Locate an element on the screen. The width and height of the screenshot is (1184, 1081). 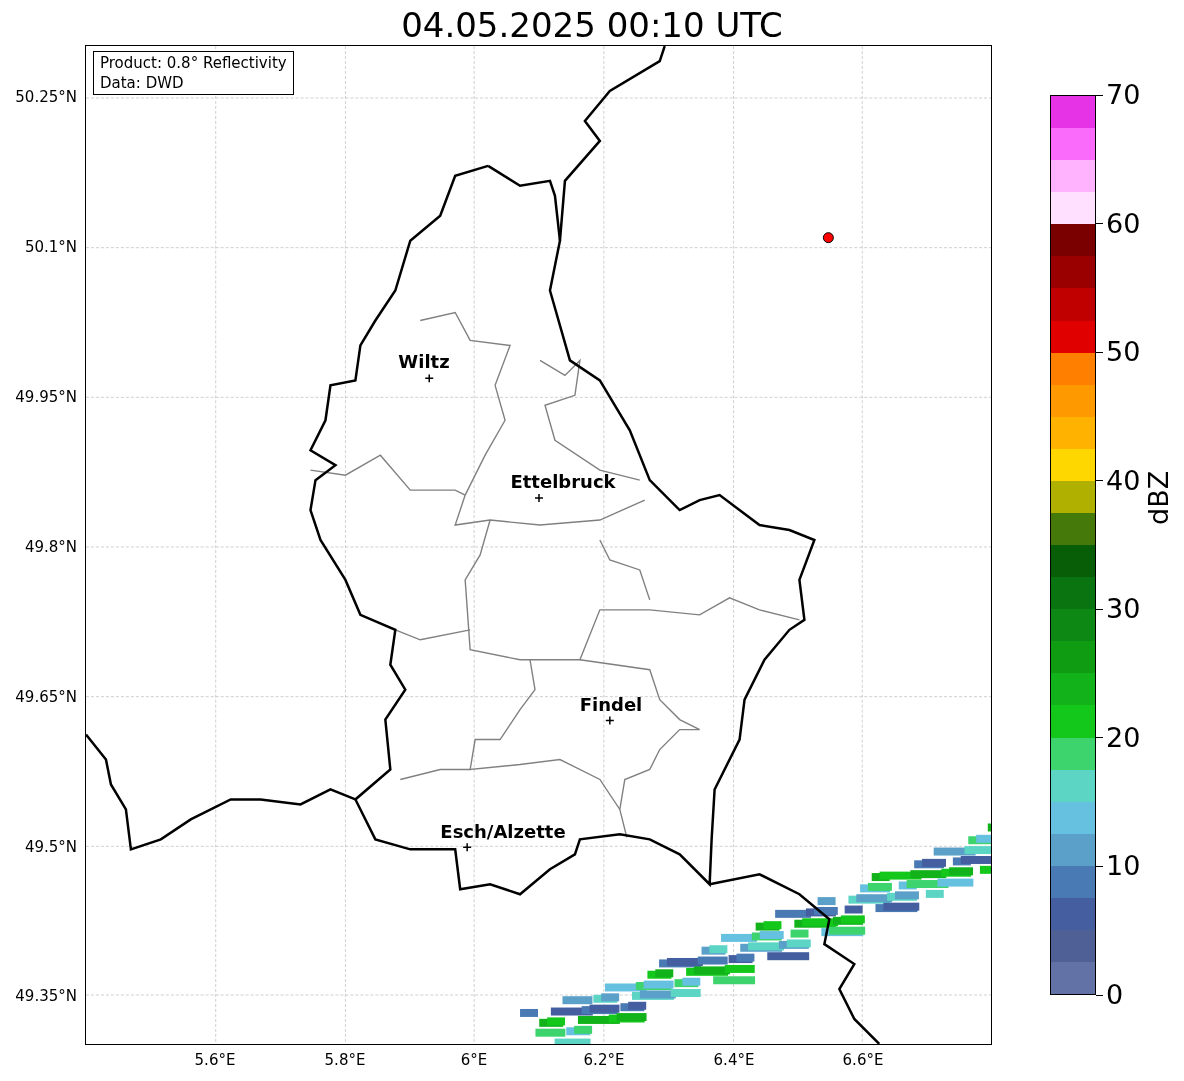
colorbar-tick-label: 20 is located at coordinates (1123, 737).